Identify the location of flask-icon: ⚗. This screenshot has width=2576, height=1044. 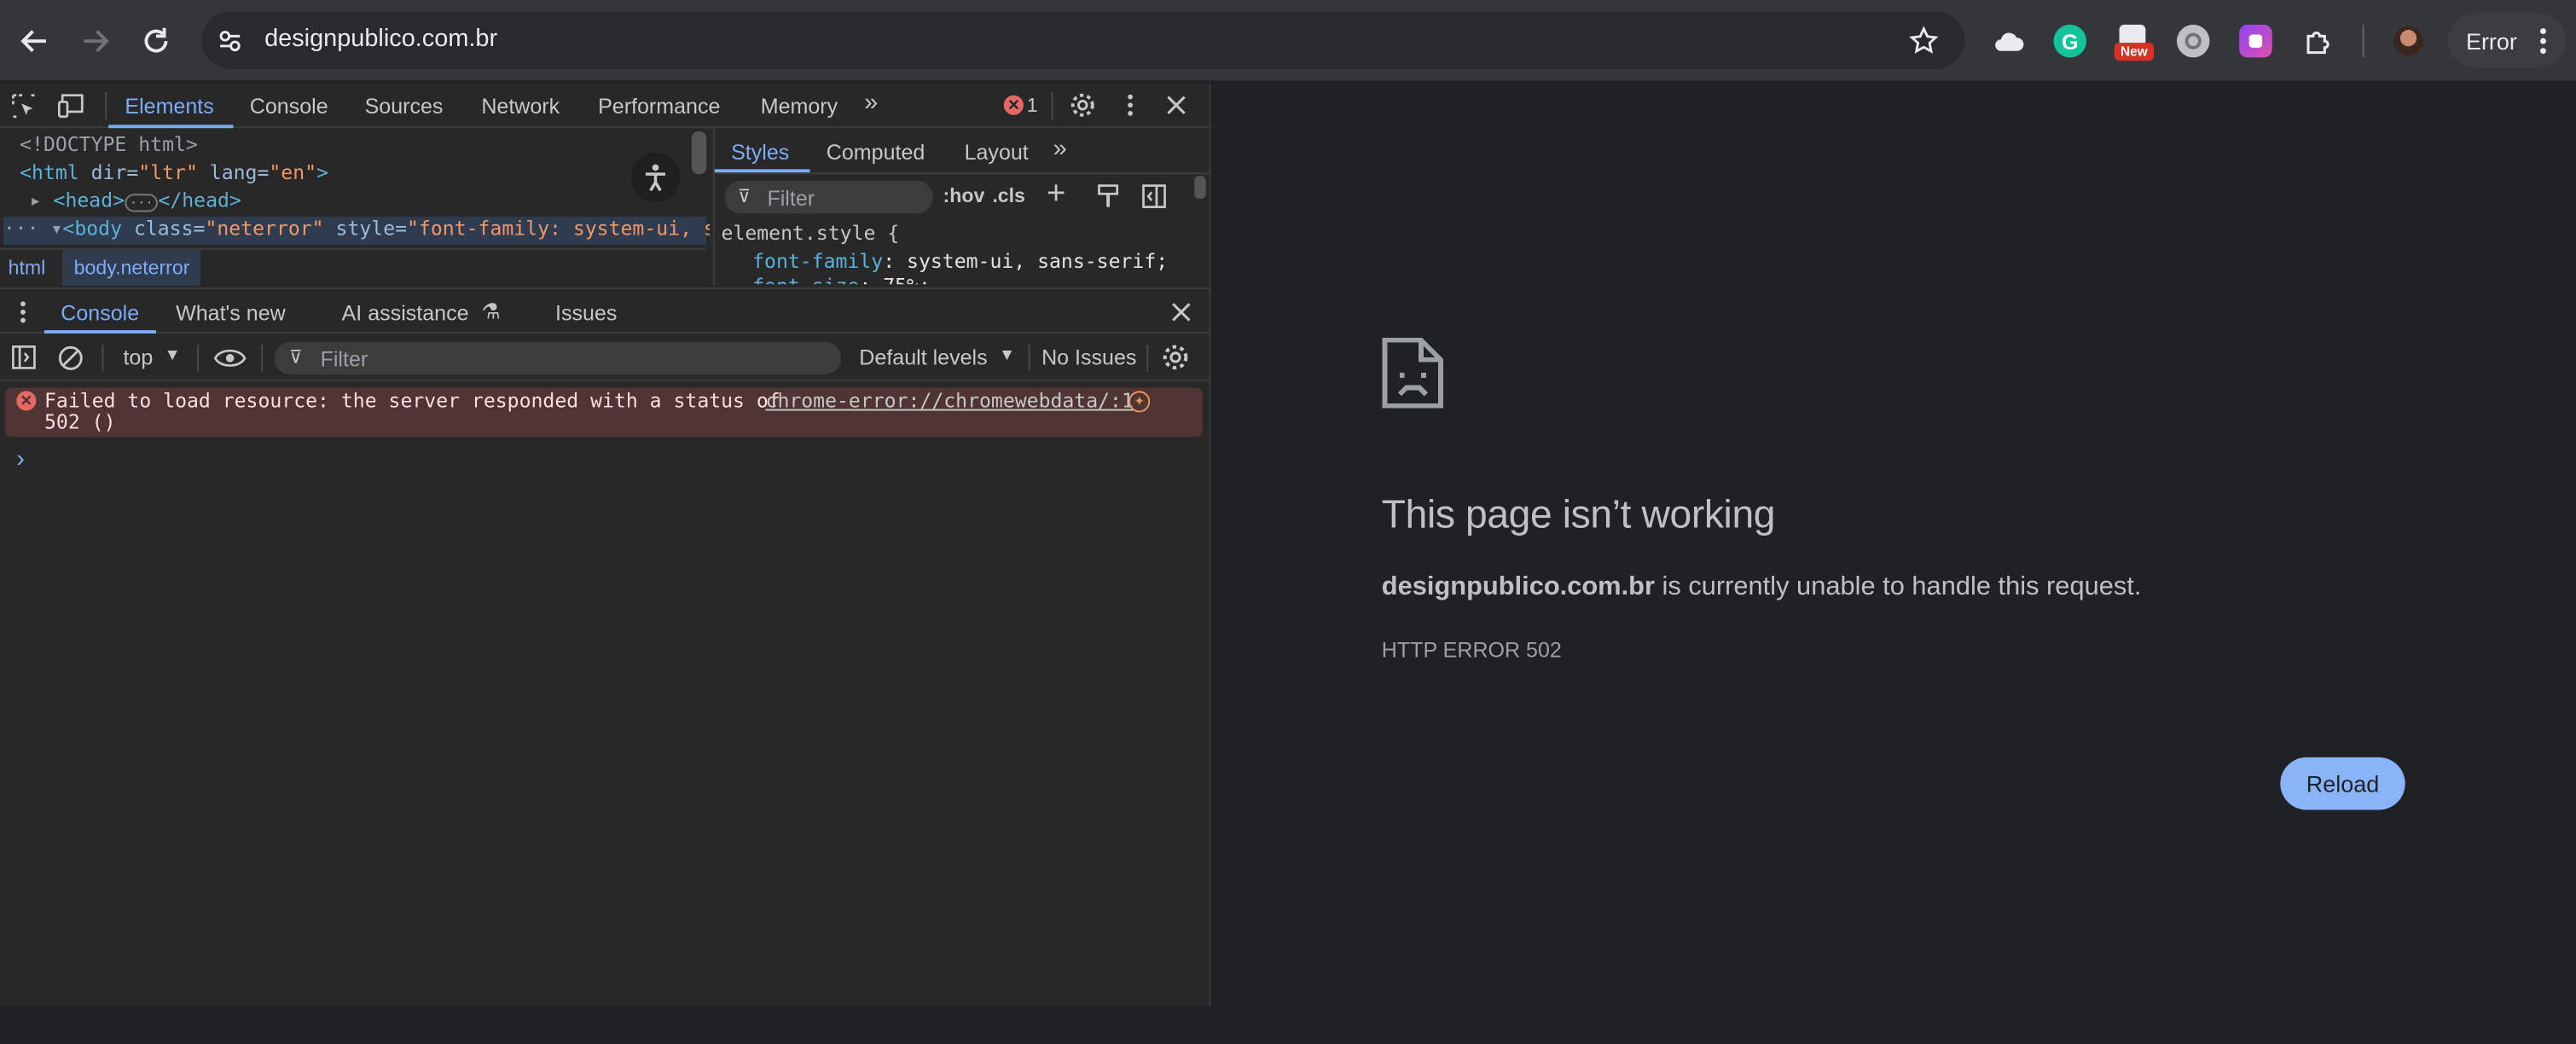
(491, 311).